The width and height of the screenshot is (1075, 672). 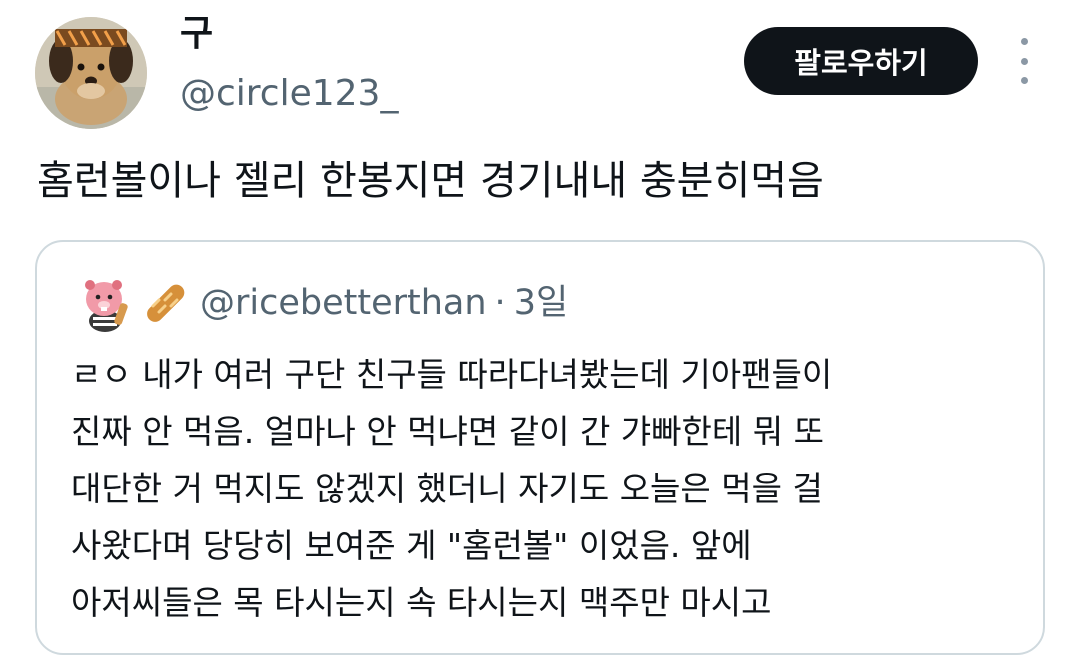 I want to click on baguette-icon, so click(x=165, y=304).